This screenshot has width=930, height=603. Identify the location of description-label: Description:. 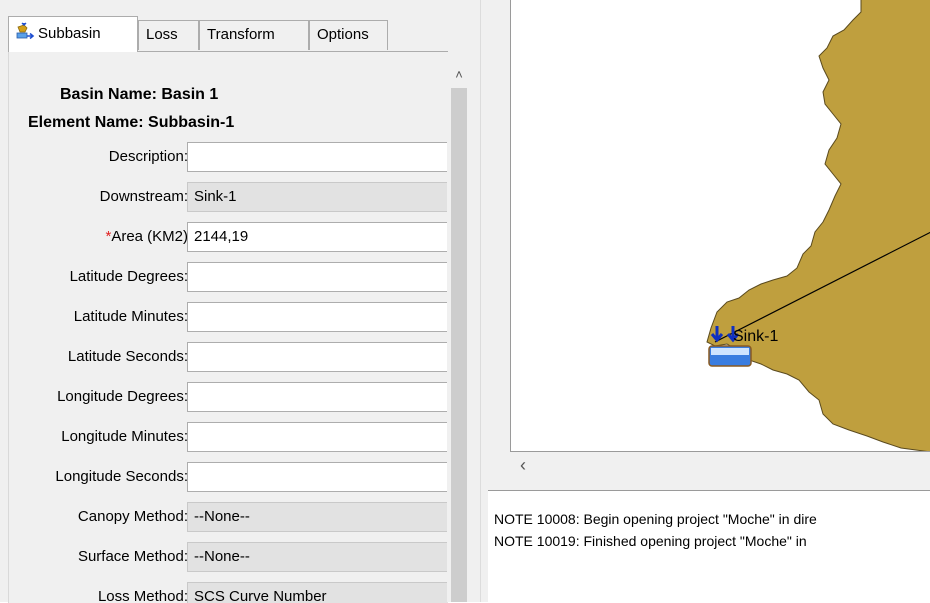
(148, 156).